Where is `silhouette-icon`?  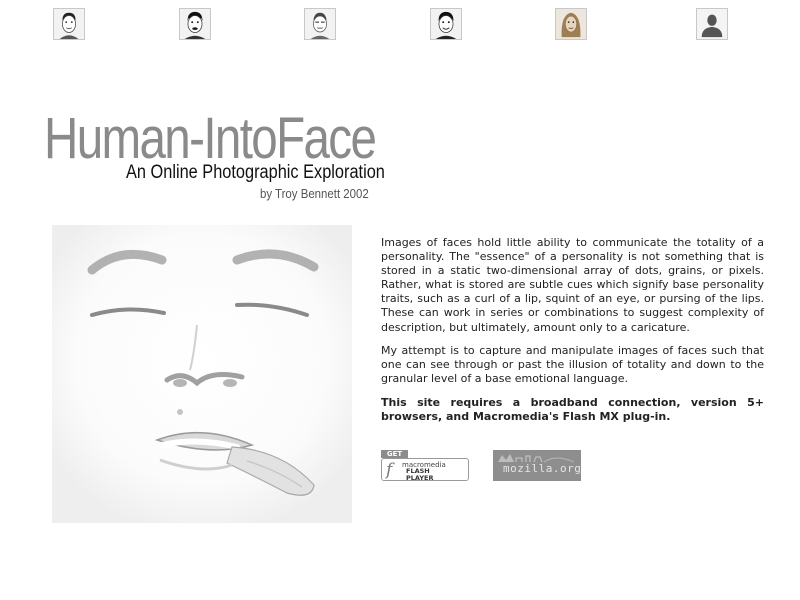
silhouette-icon is located at coordinates (712, 24).